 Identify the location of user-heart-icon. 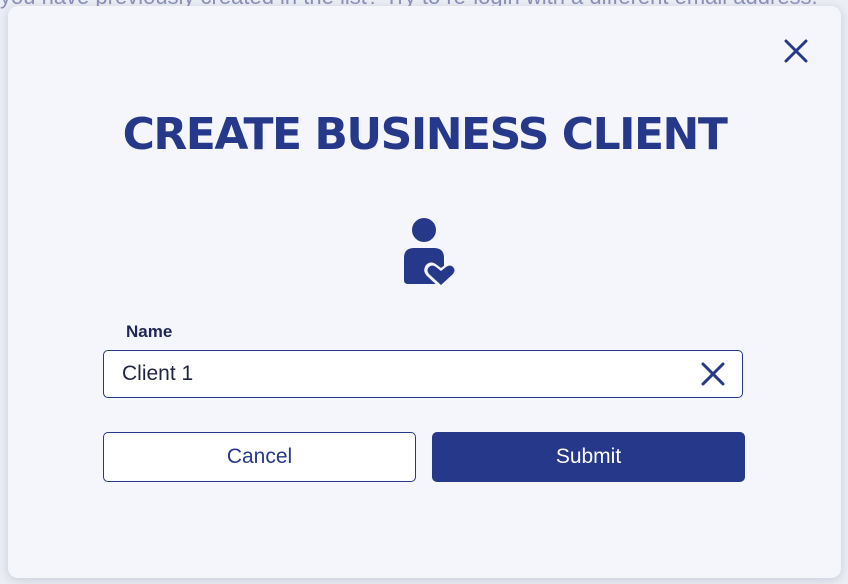
(430, 253).